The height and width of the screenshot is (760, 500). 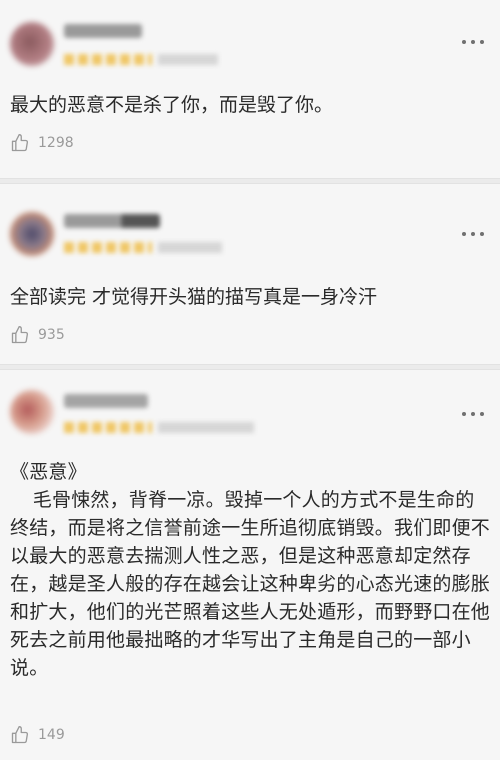 What do you see at coordinates (56, 143) in the screenshot?
I see `like-count: 1298` at bounding box center [56, 143].